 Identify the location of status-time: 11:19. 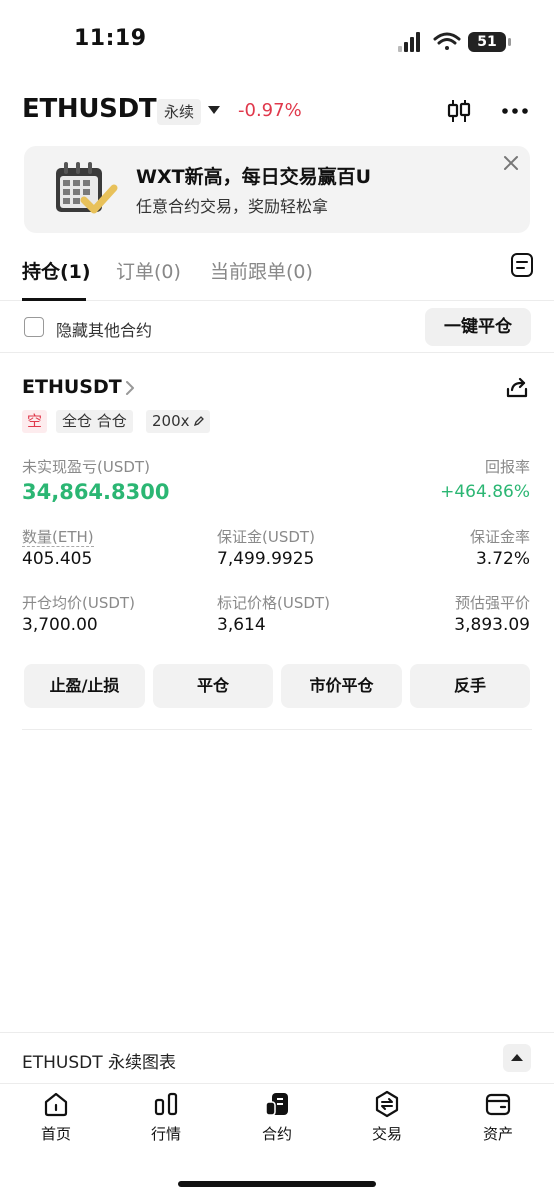
(110, 38).